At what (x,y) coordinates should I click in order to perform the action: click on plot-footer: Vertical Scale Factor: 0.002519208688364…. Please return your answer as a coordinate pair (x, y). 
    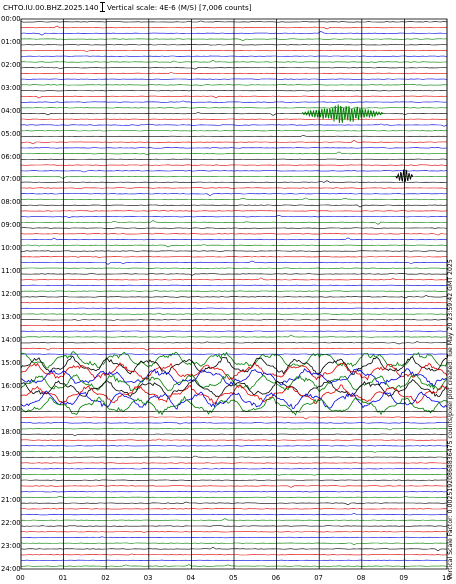
    Looking at the image, I should click on (450, 419).